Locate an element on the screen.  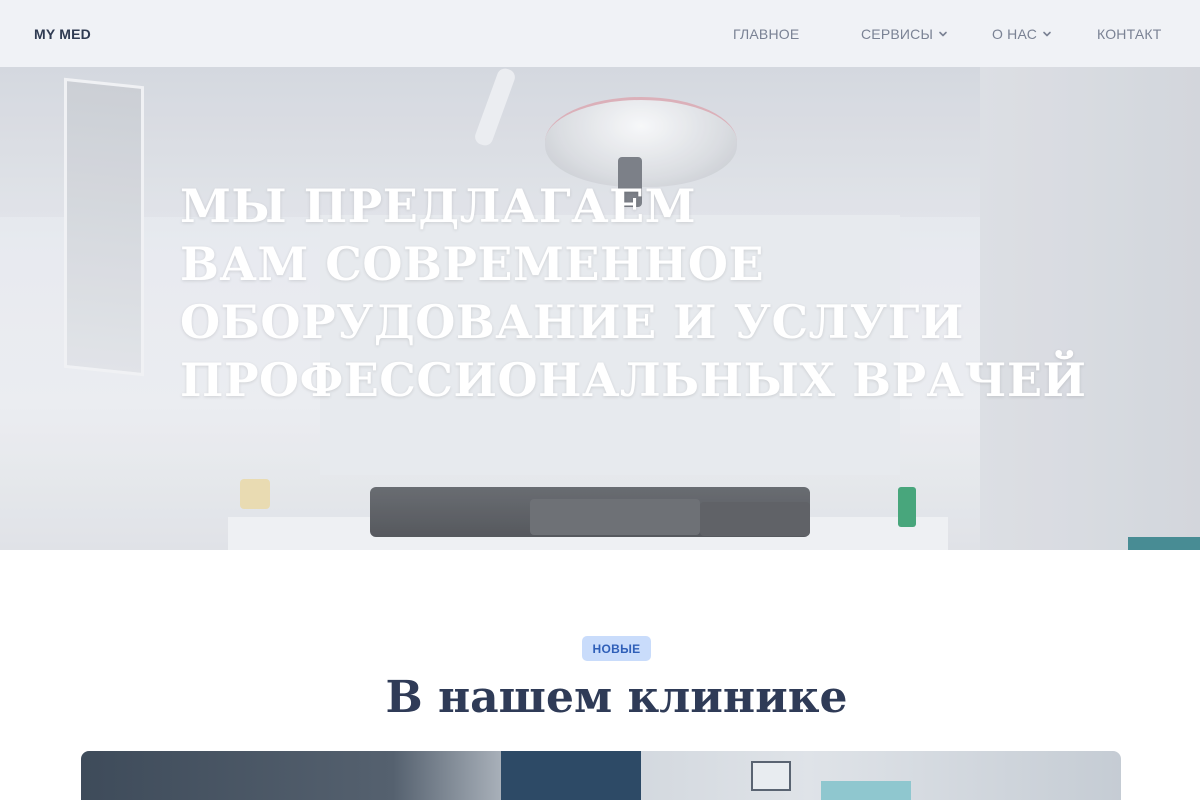
nav-item-label: СЕРВИСЫ is located at coordinates (897, 34).